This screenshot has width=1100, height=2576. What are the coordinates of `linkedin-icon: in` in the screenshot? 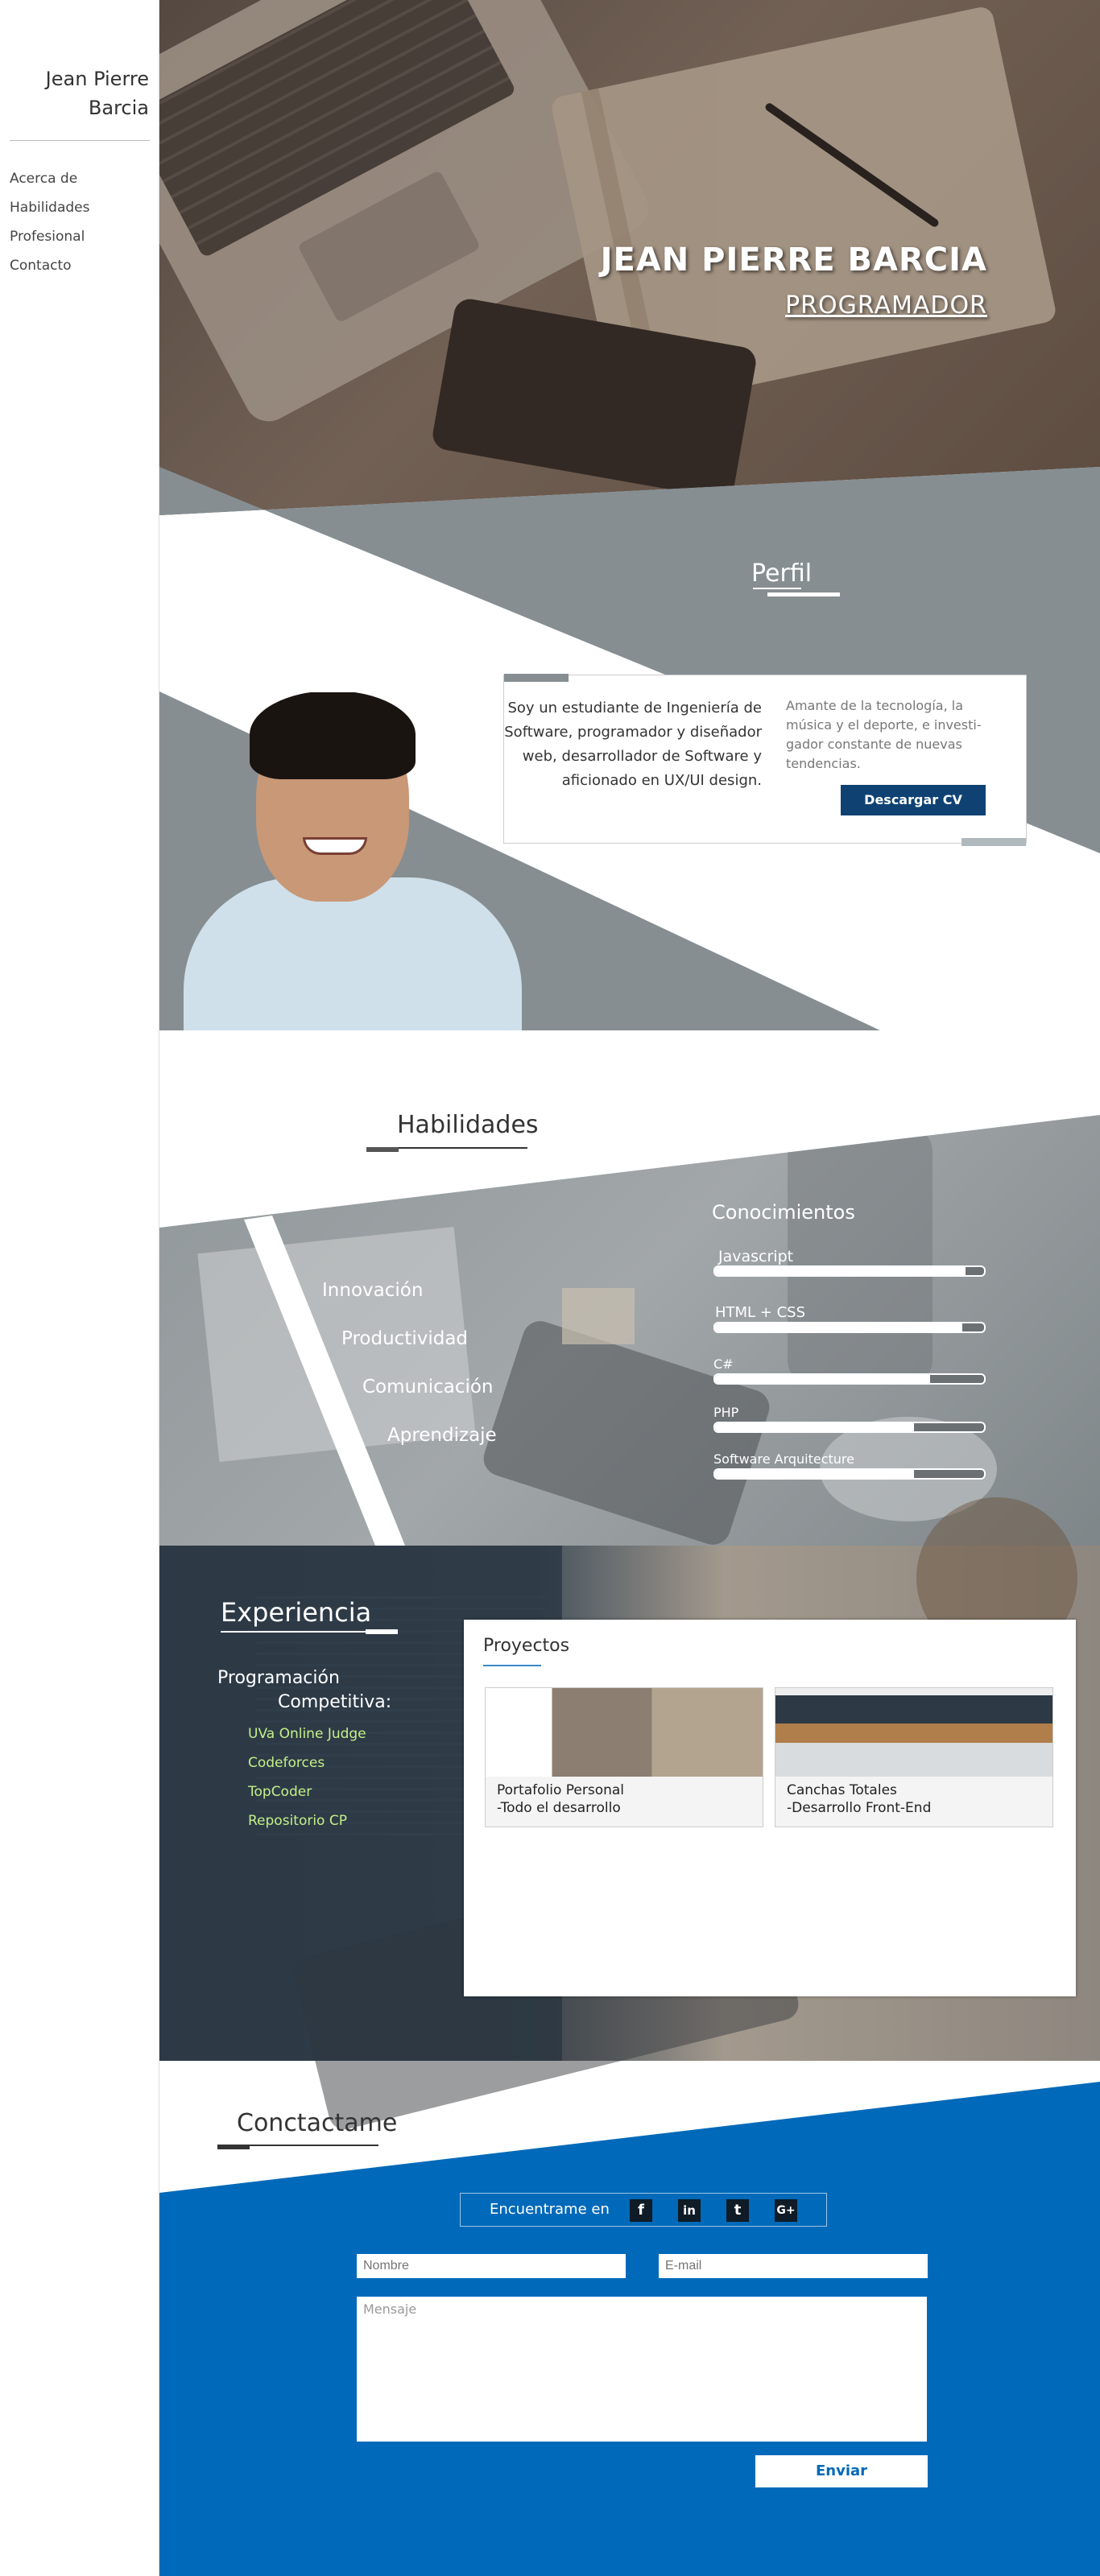 It's located at (689, 2210).